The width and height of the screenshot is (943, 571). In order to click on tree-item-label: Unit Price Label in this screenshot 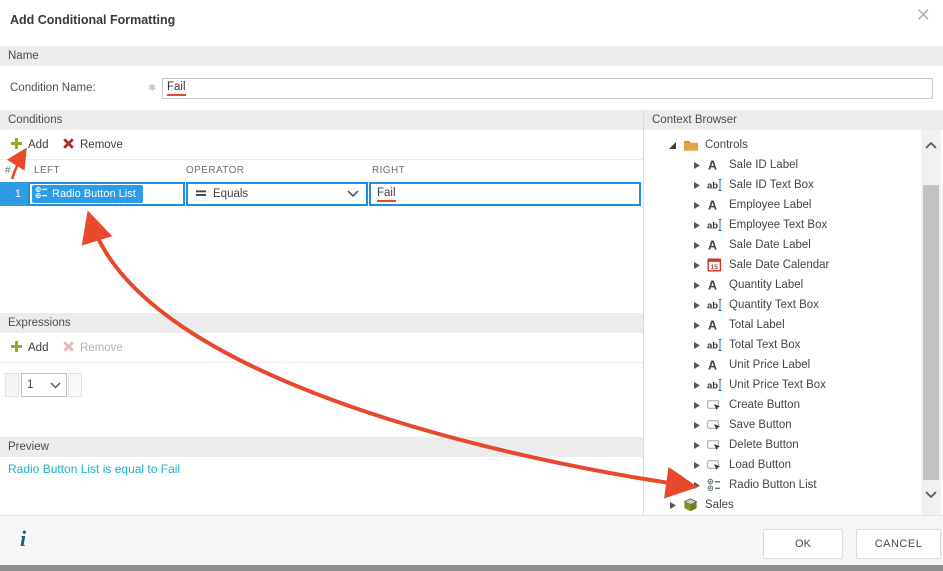, I will do `click(770, 365)`.